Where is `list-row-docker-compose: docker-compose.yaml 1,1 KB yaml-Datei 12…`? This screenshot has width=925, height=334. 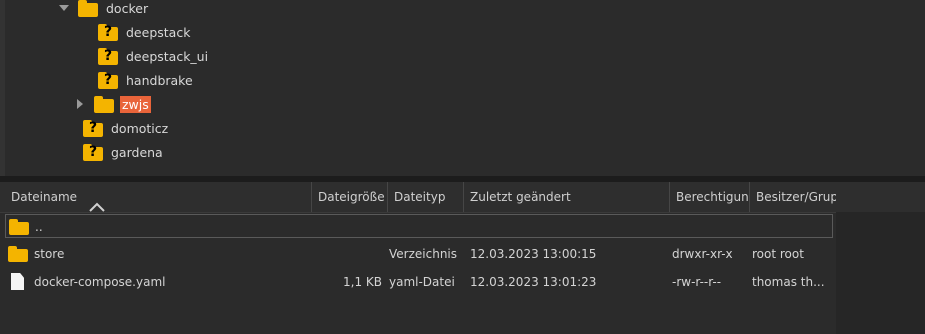 list-row-docker-compose: docker-compose.yaml 1,1 KB yaml-Datei 12… is located at coordinates (419, 282).